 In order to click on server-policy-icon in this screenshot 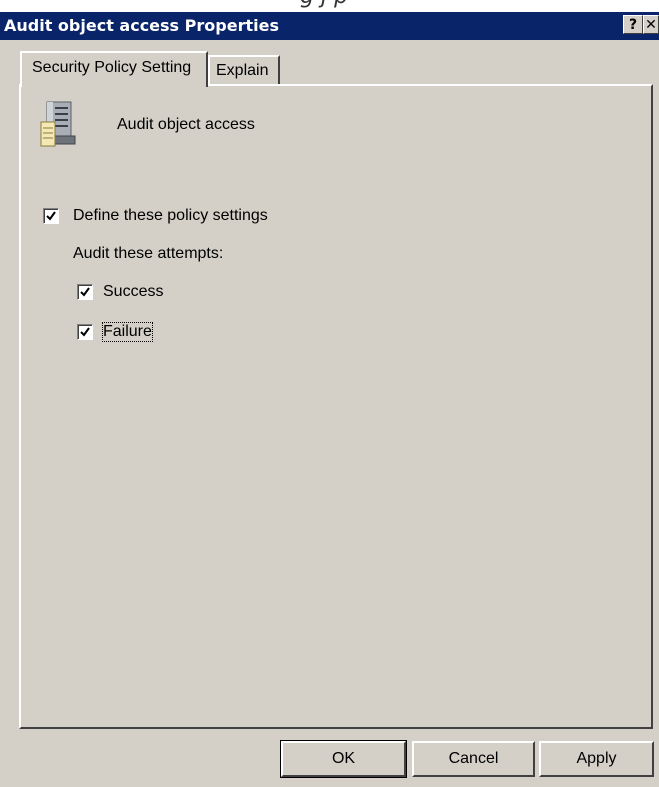, I will do `click(59, 125)`.